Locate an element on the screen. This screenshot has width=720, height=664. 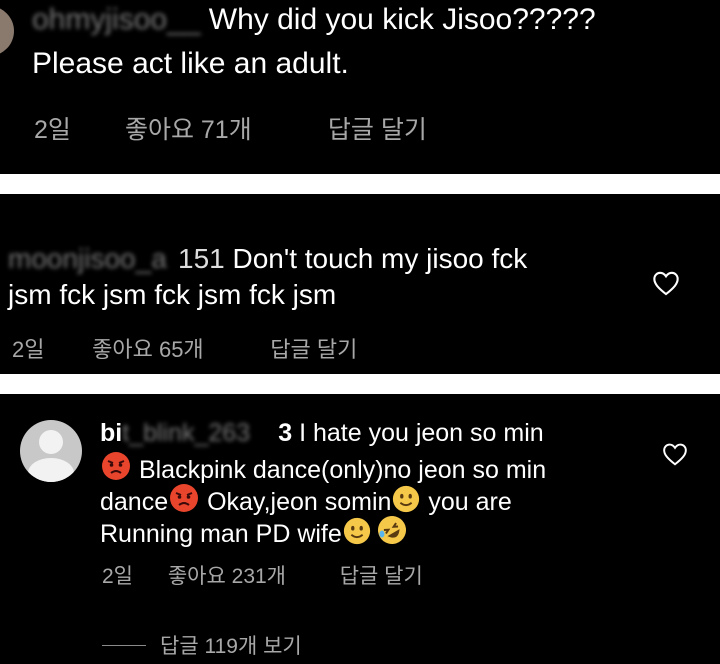
comment-meta: 2일 좋아요 65개 답글 달기 is located at coordinates (184, 348).